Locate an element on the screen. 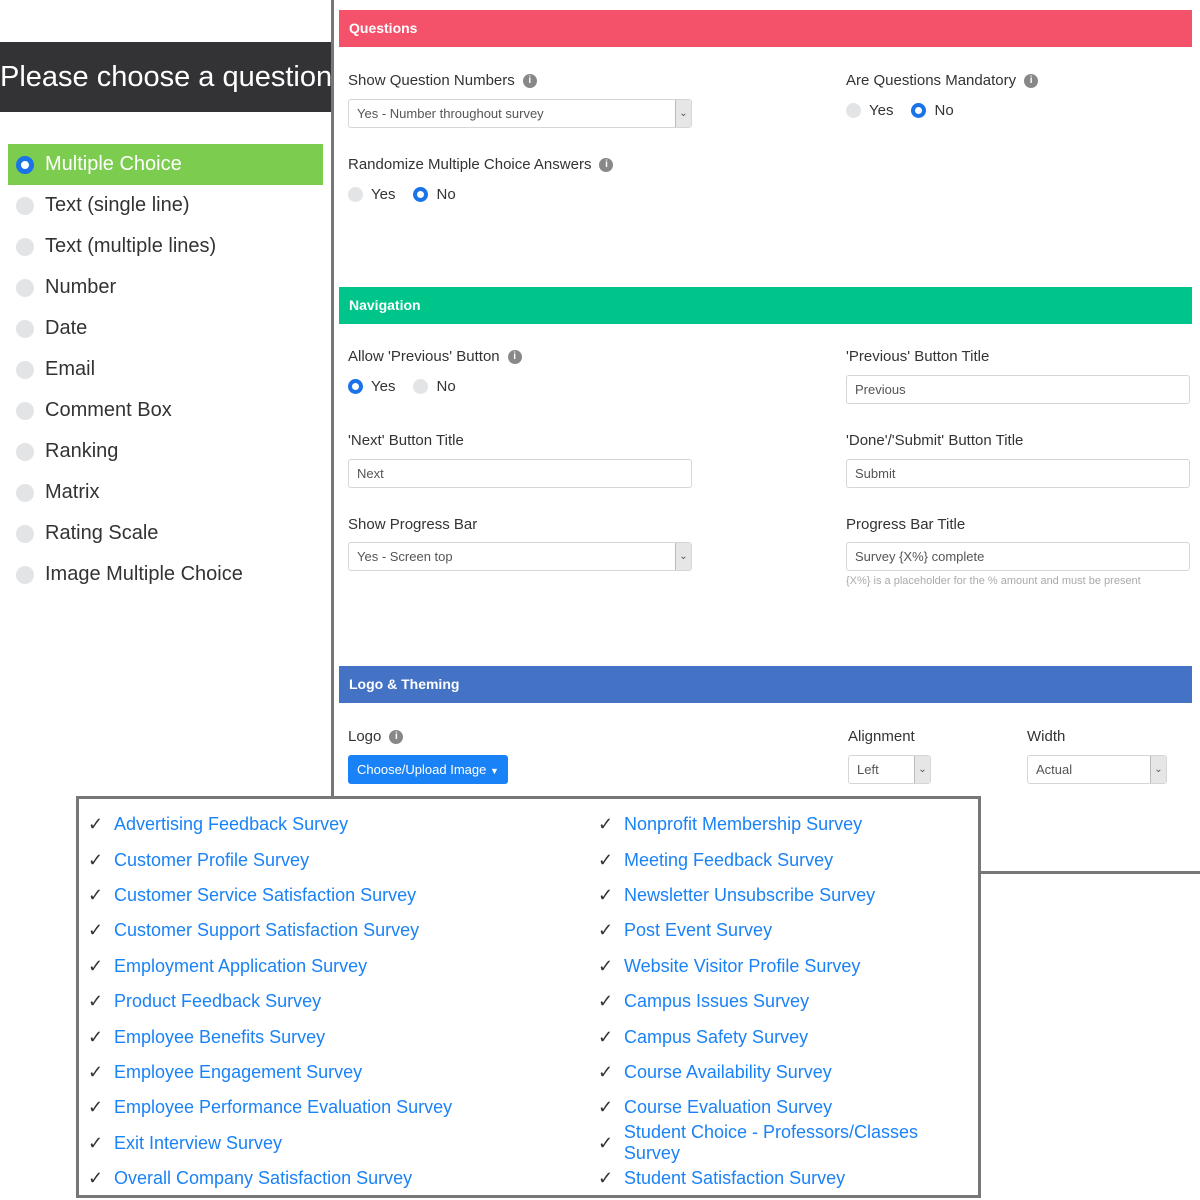 This screenshot has height=1200, width=1200. template-link: ✓ Product Feedback Survey is located at coordinates (270, 1001).